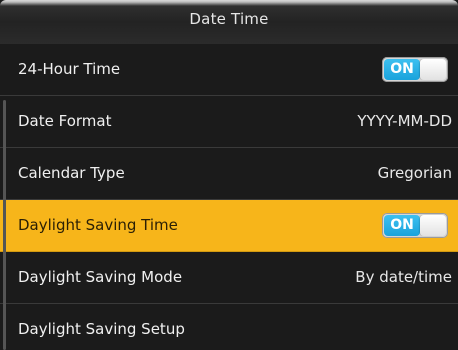 The width and height of the screenshot is (458, 350). I want to click on menu-item-daylight-saving-setup: Daylight Saving Setup, so click(229, 327).